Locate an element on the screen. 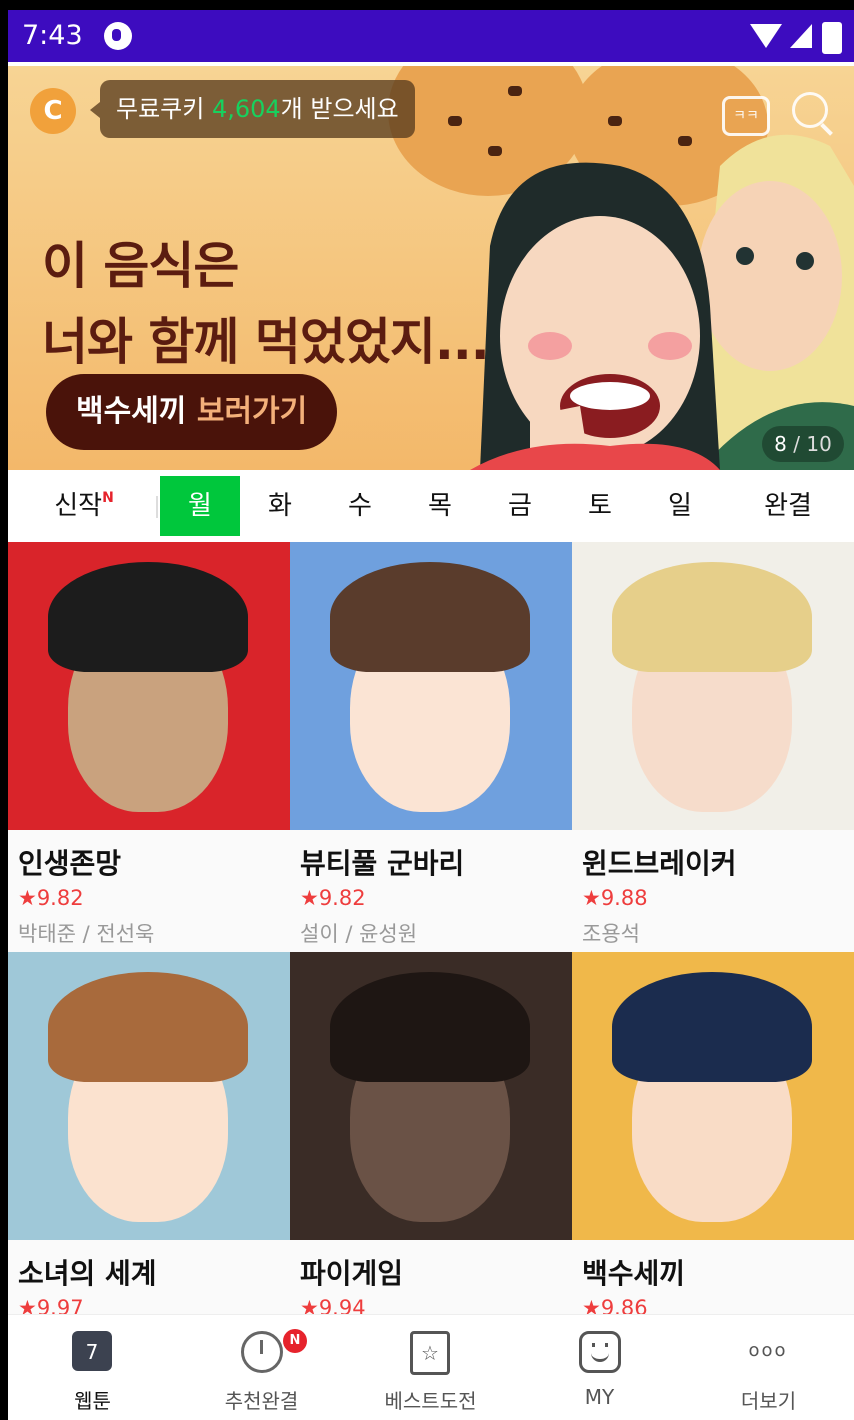 This screenshot has height=1420, width=854. weekday-tabs: 신작N 월 화 수 목 금 토 일 완결 is located at coordinates (431, 506).